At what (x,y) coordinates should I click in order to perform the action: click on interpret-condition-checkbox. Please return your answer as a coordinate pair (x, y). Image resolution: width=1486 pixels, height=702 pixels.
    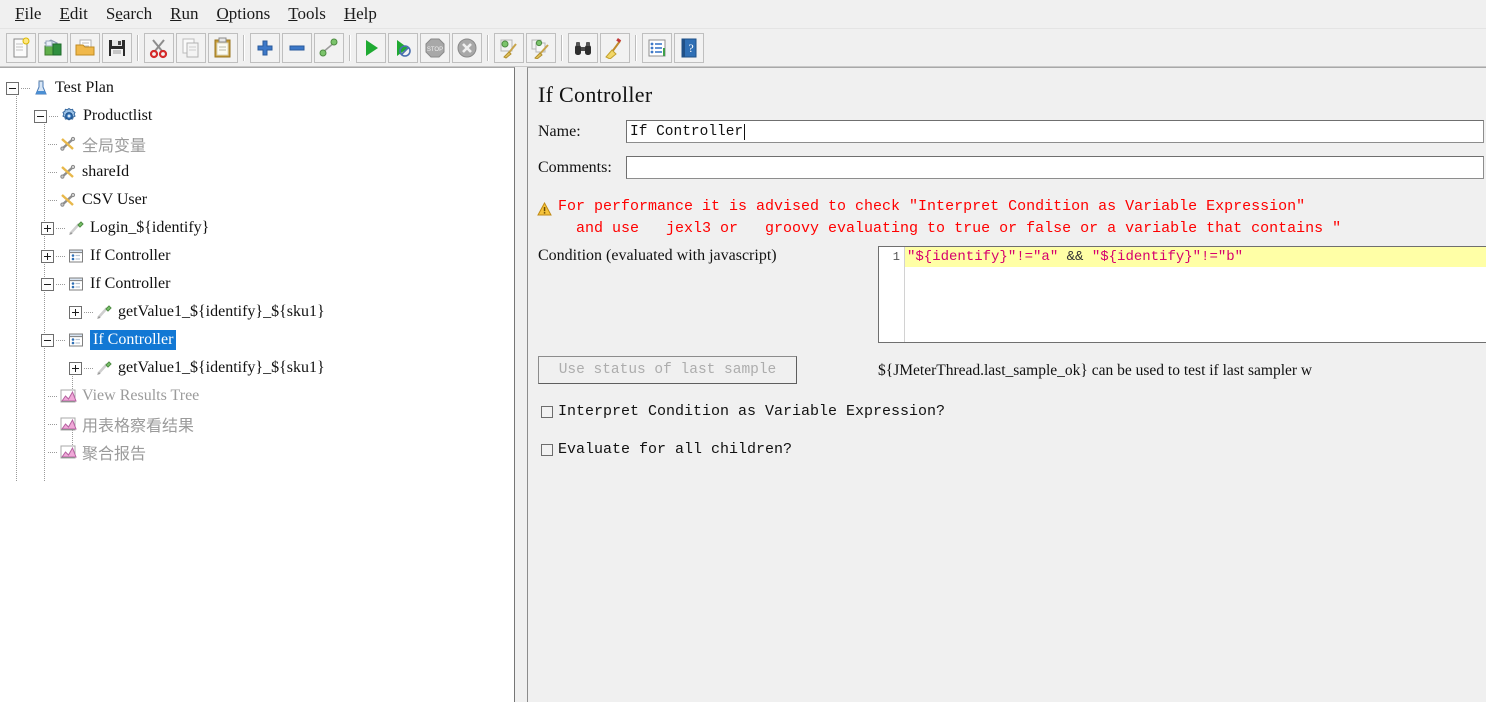
    Looking at the image, I should click on (547, 411).